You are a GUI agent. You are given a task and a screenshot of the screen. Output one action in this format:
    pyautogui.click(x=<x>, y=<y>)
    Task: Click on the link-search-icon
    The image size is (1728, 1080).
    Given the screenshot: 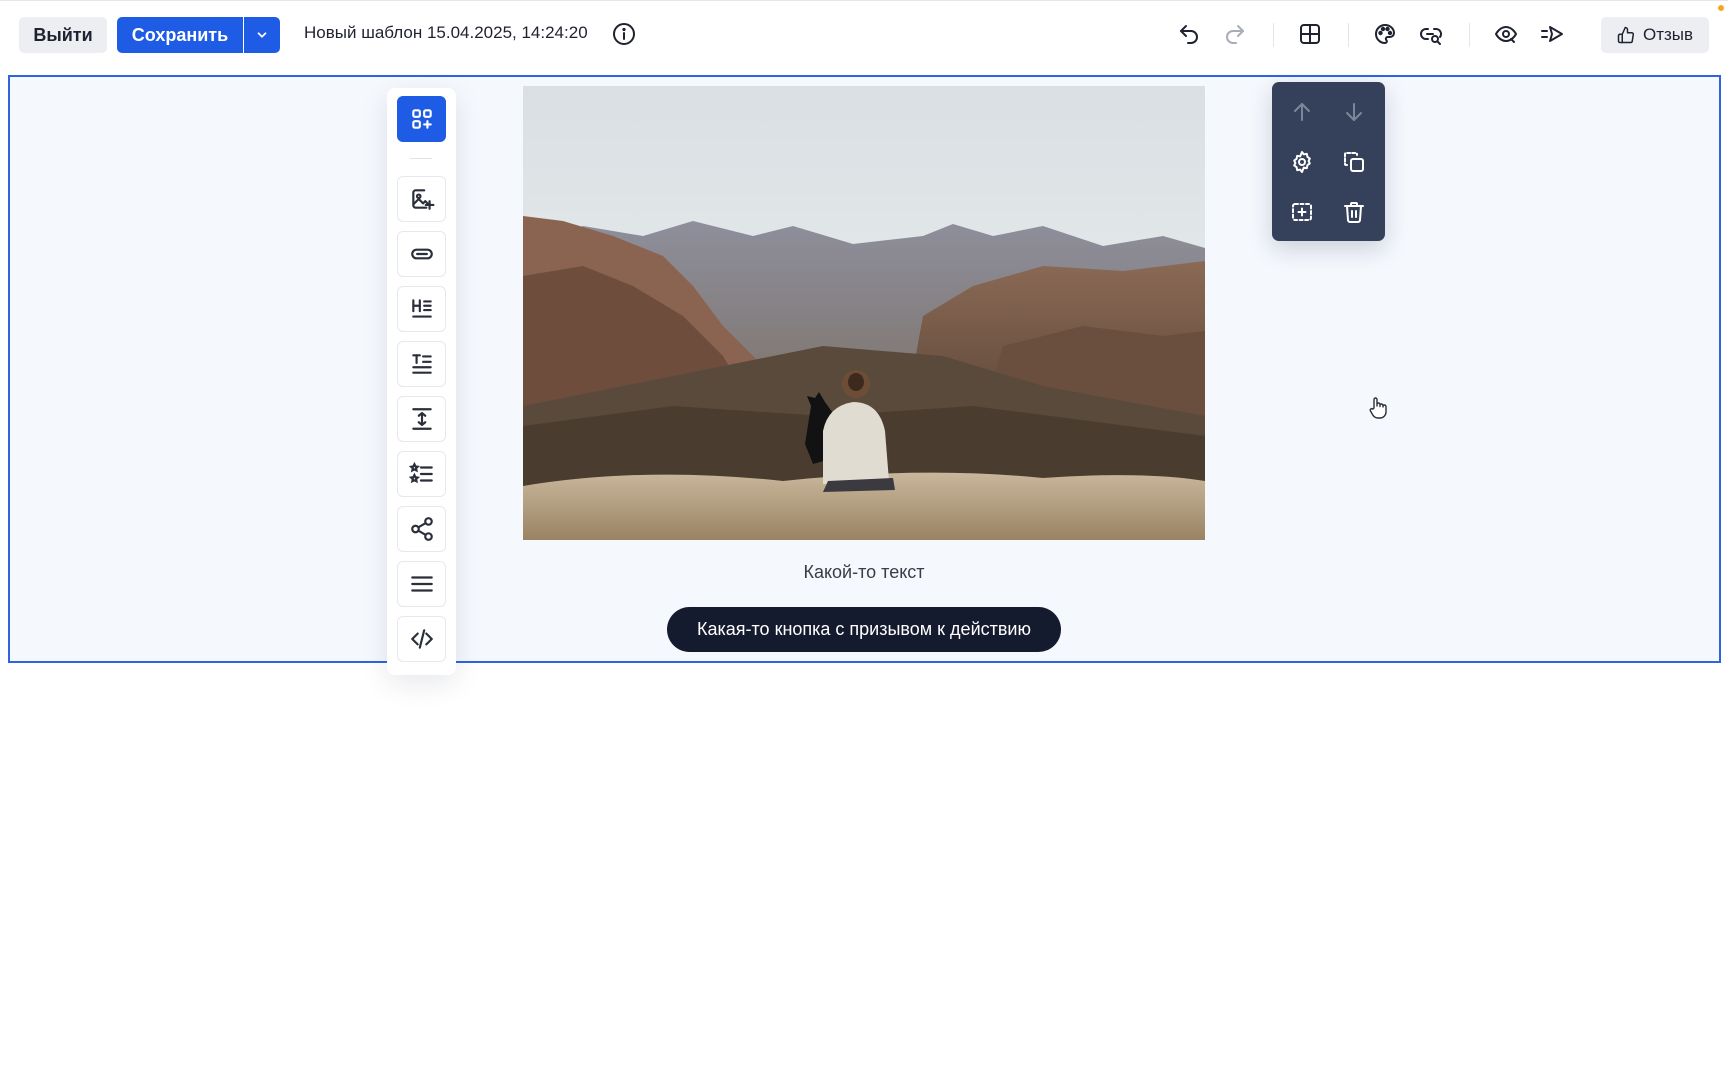 What is the action you would take?
    pyautogui.click(x=1431, y=36)
    